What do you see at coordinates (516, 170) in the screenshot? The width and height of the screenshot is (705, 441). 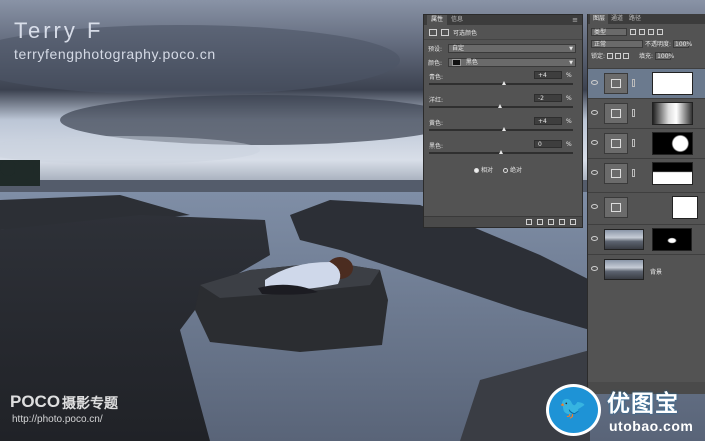 I see `method-absolute-label: 绝对` at bounding box center [516, 170].